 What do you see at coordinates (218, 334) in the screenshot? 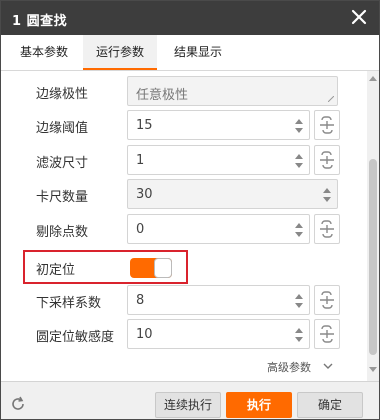
I see `circle-sensitivity-input: 10` at bounding box center [218, 334].